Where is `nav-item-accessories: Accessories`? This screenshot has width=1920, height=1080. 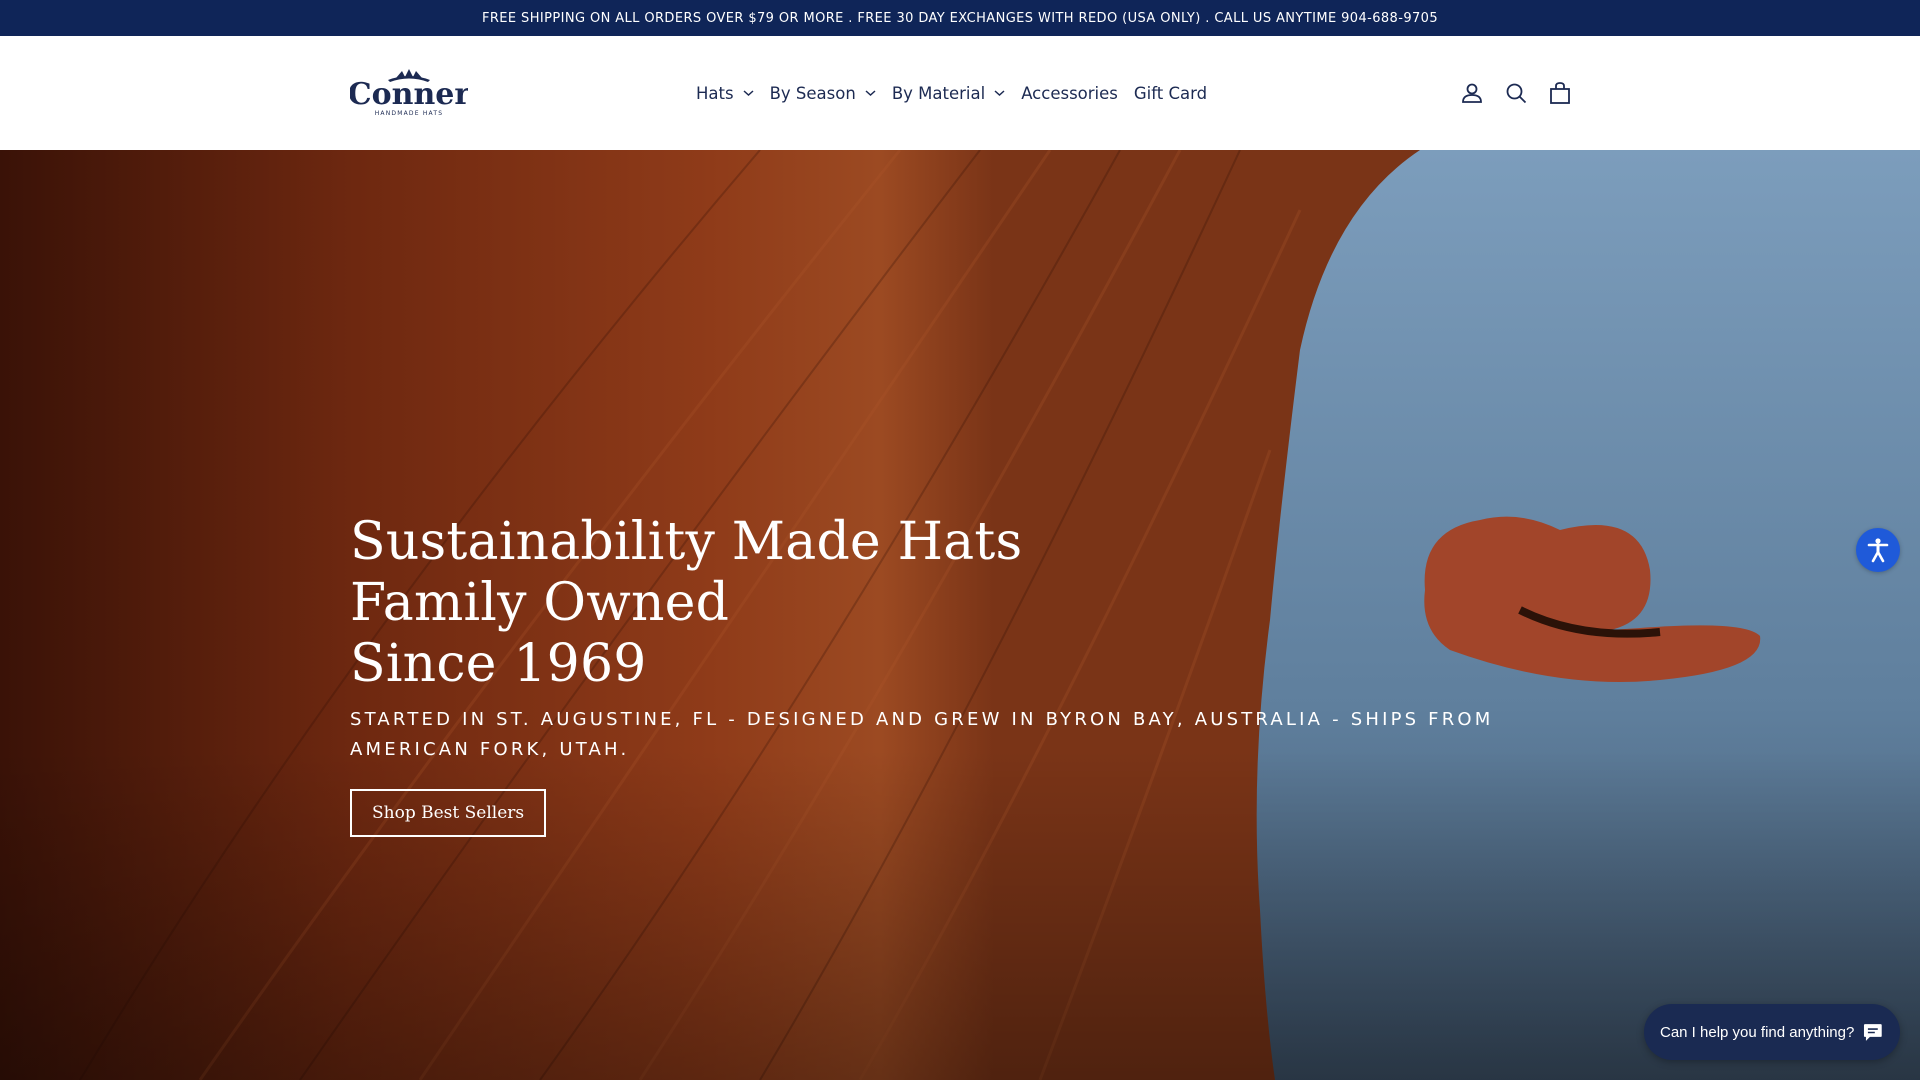 nav-item-accessories: Accessories is located at coordinates (1069, 93).